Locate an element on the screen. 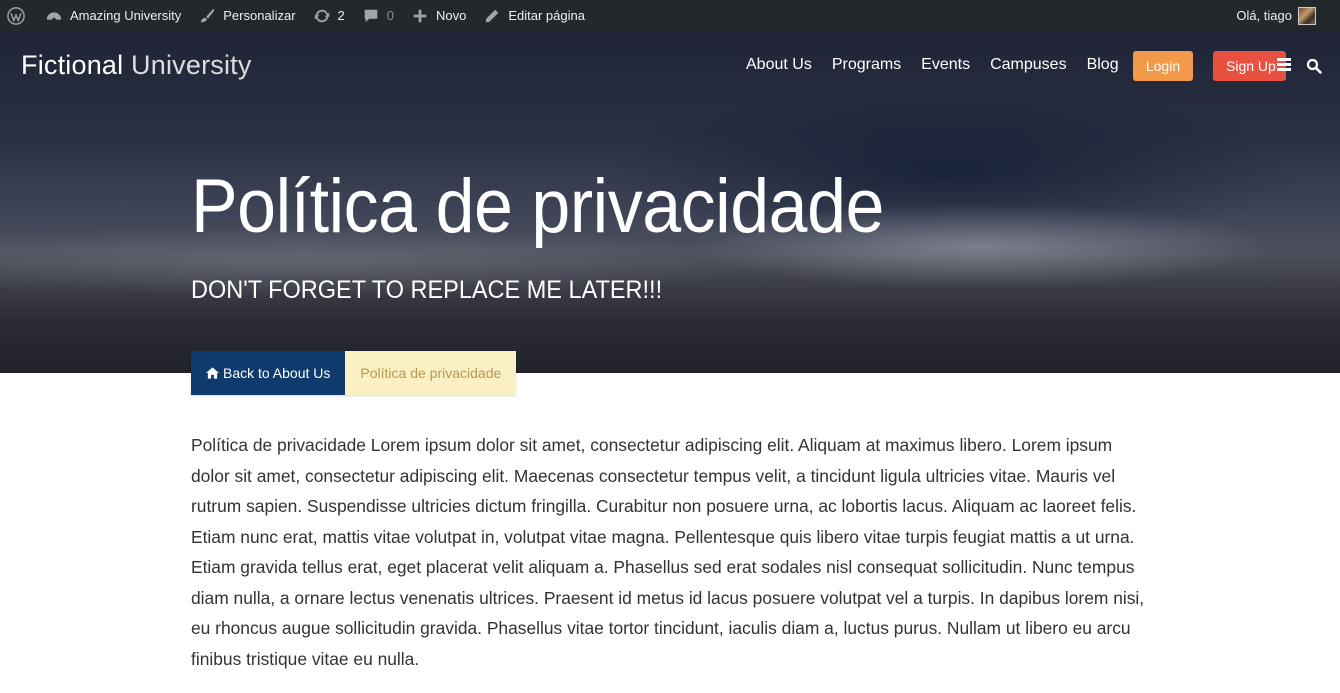  site-name: Amazing University is located at coordinates (126, 15).